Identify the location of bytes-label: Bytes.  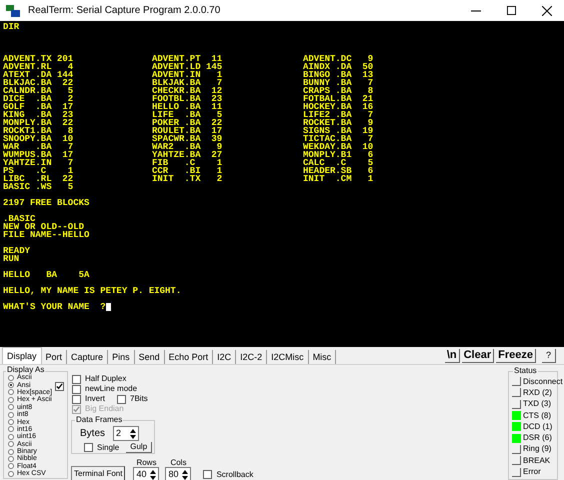
(93, 433).